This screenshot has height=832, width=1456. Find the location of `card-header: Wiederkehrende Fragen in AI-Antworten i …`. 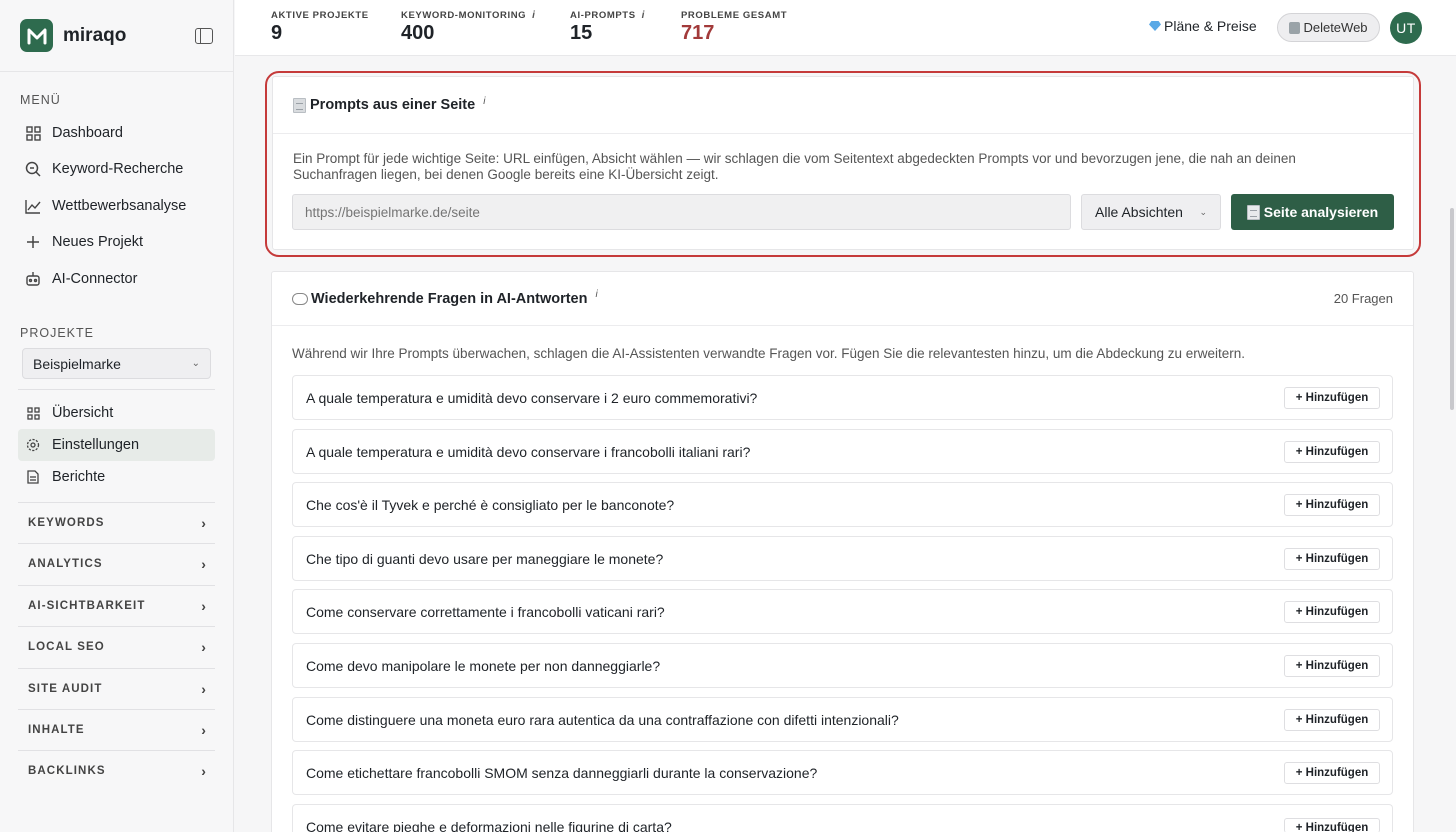

card-header: Wiederkehrende Fragen in AI-Antworten i … is located at coordinates (842, 299).